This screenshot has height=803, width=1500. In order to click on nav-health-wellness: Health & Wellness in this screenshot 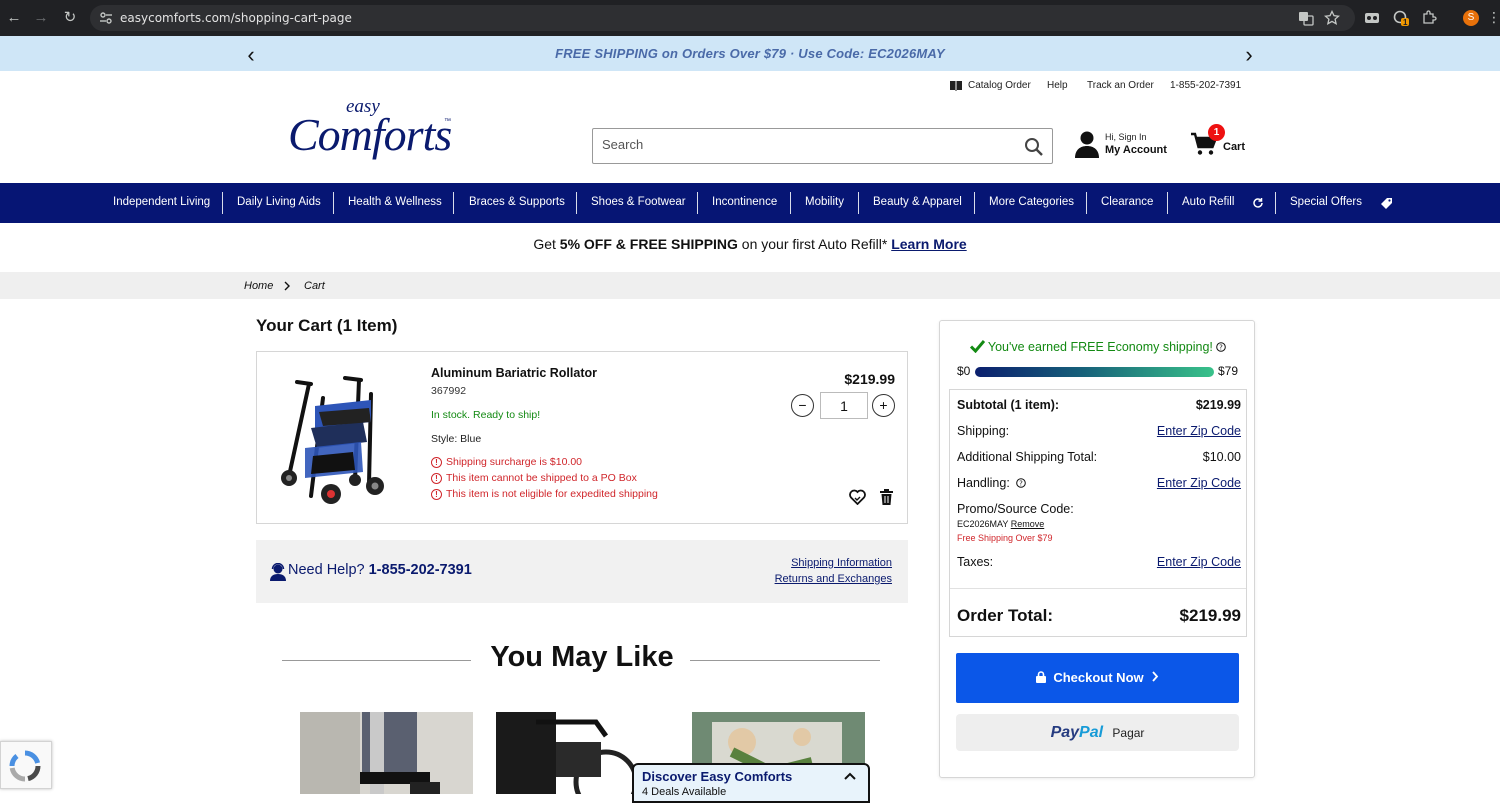, I will do `click(395, 202)`.